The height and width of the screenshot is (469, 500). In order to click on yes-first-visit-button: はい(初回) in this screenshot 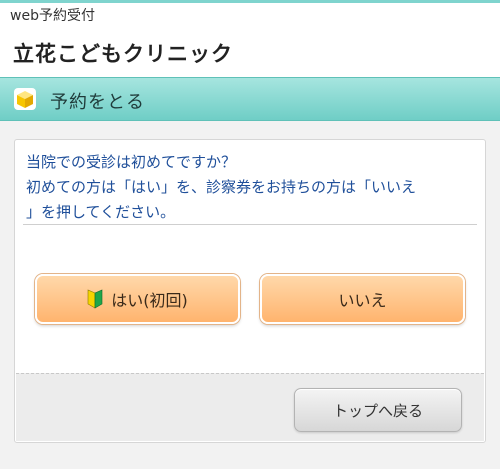, I will do `click(137, 299)`.